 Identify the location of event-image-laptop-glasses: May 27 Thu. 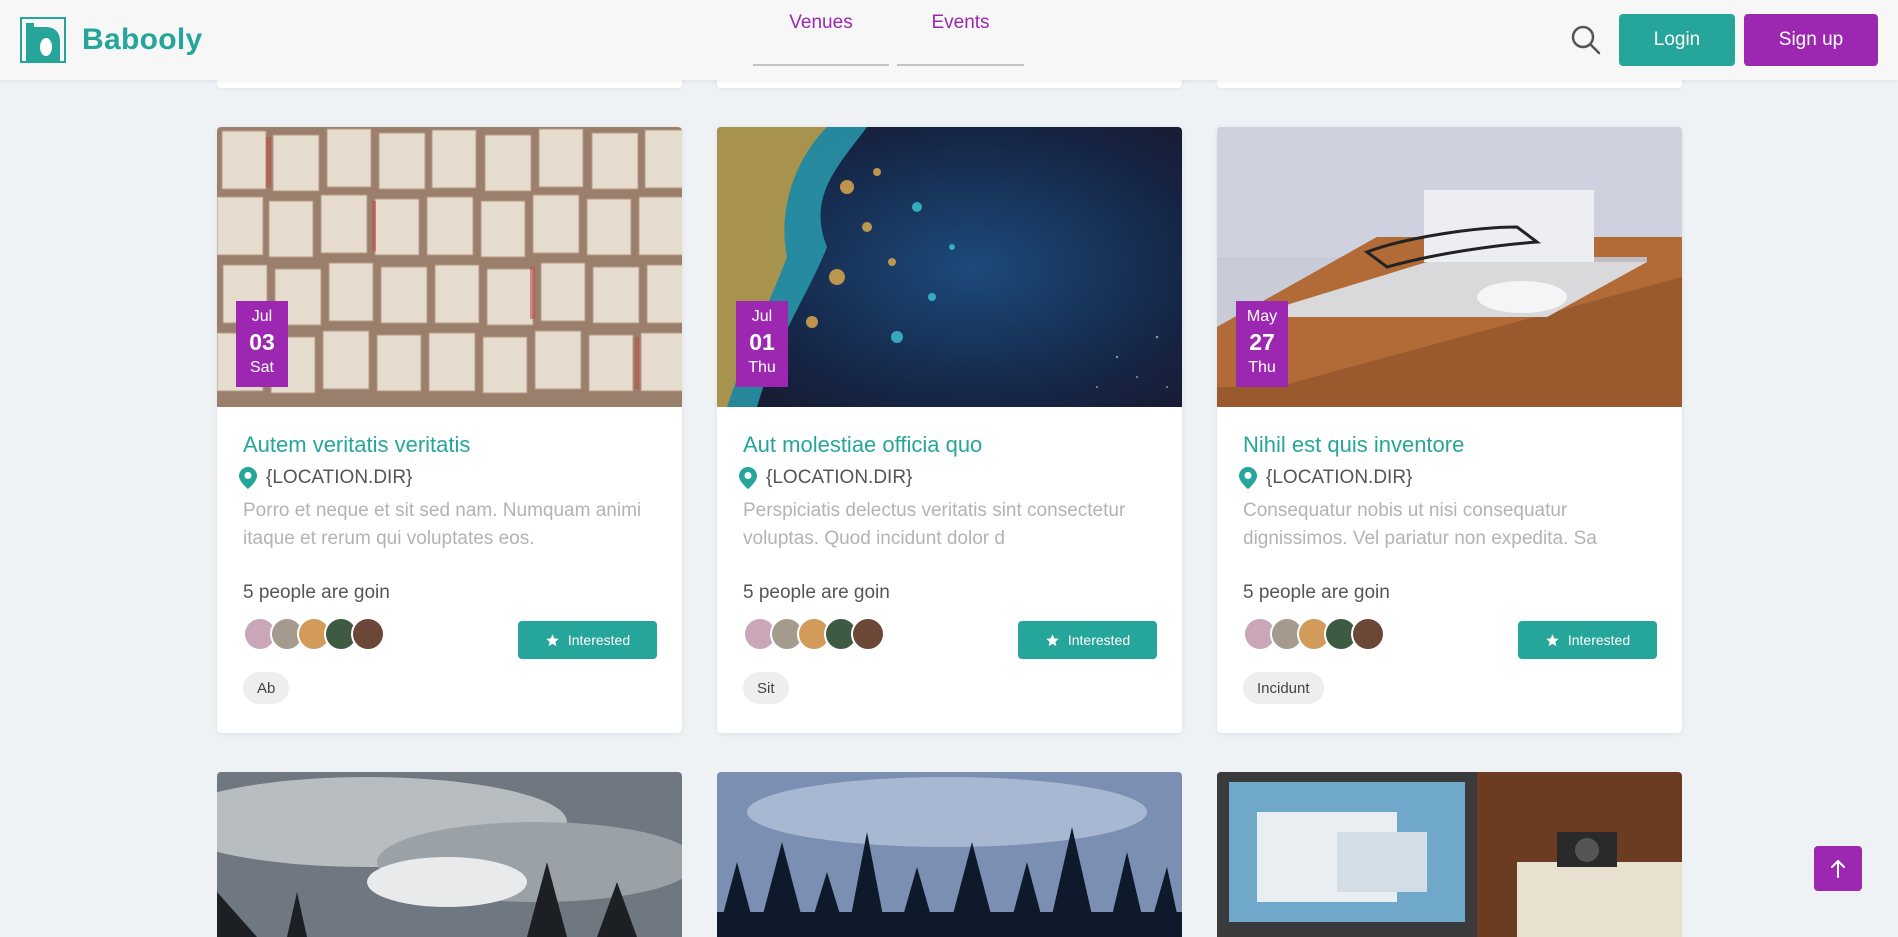
(1449, 267).